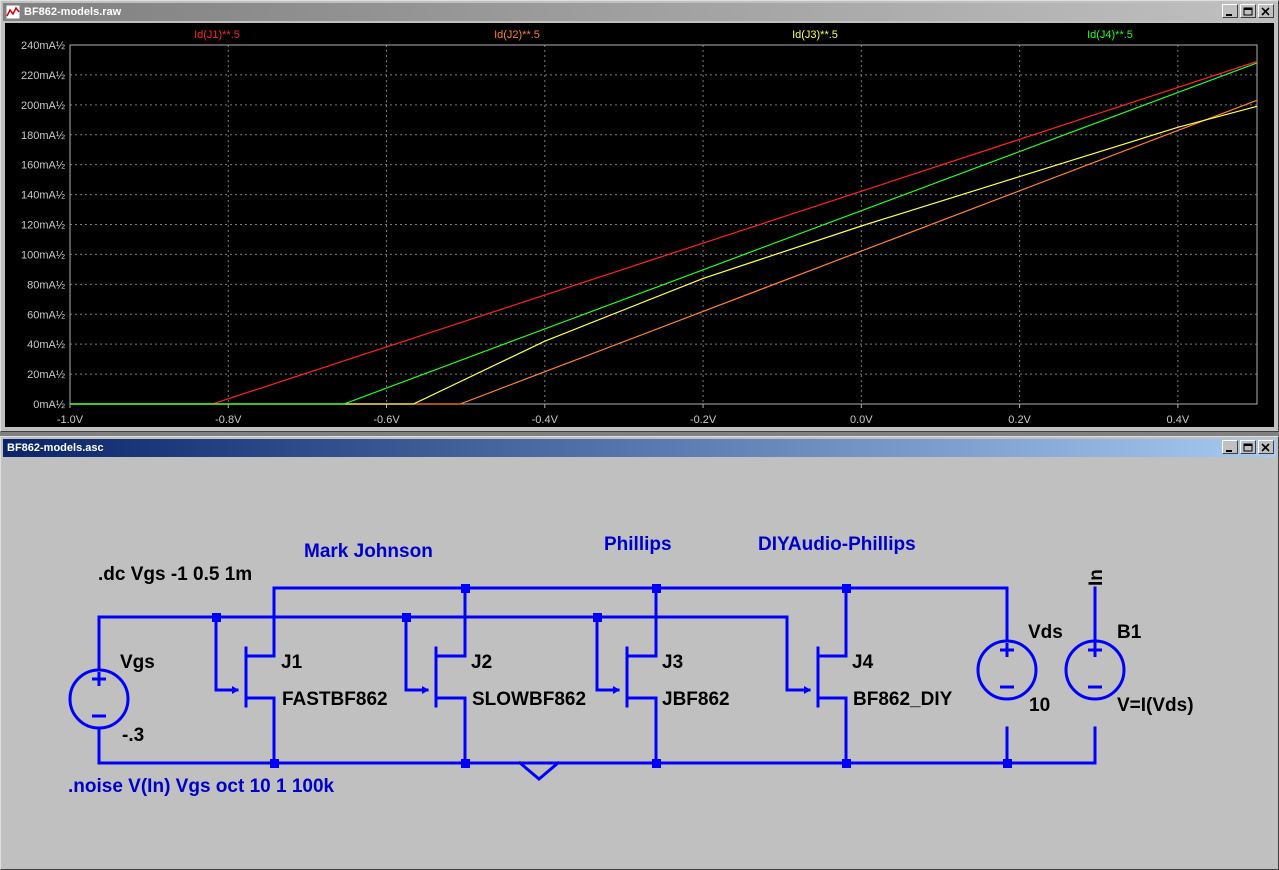 The image size is (1279, 870). What do you see at coordinates (292, 662) in the screenshot?
I see `jfet-name-j1: J1` at bounding box center [292, 662].